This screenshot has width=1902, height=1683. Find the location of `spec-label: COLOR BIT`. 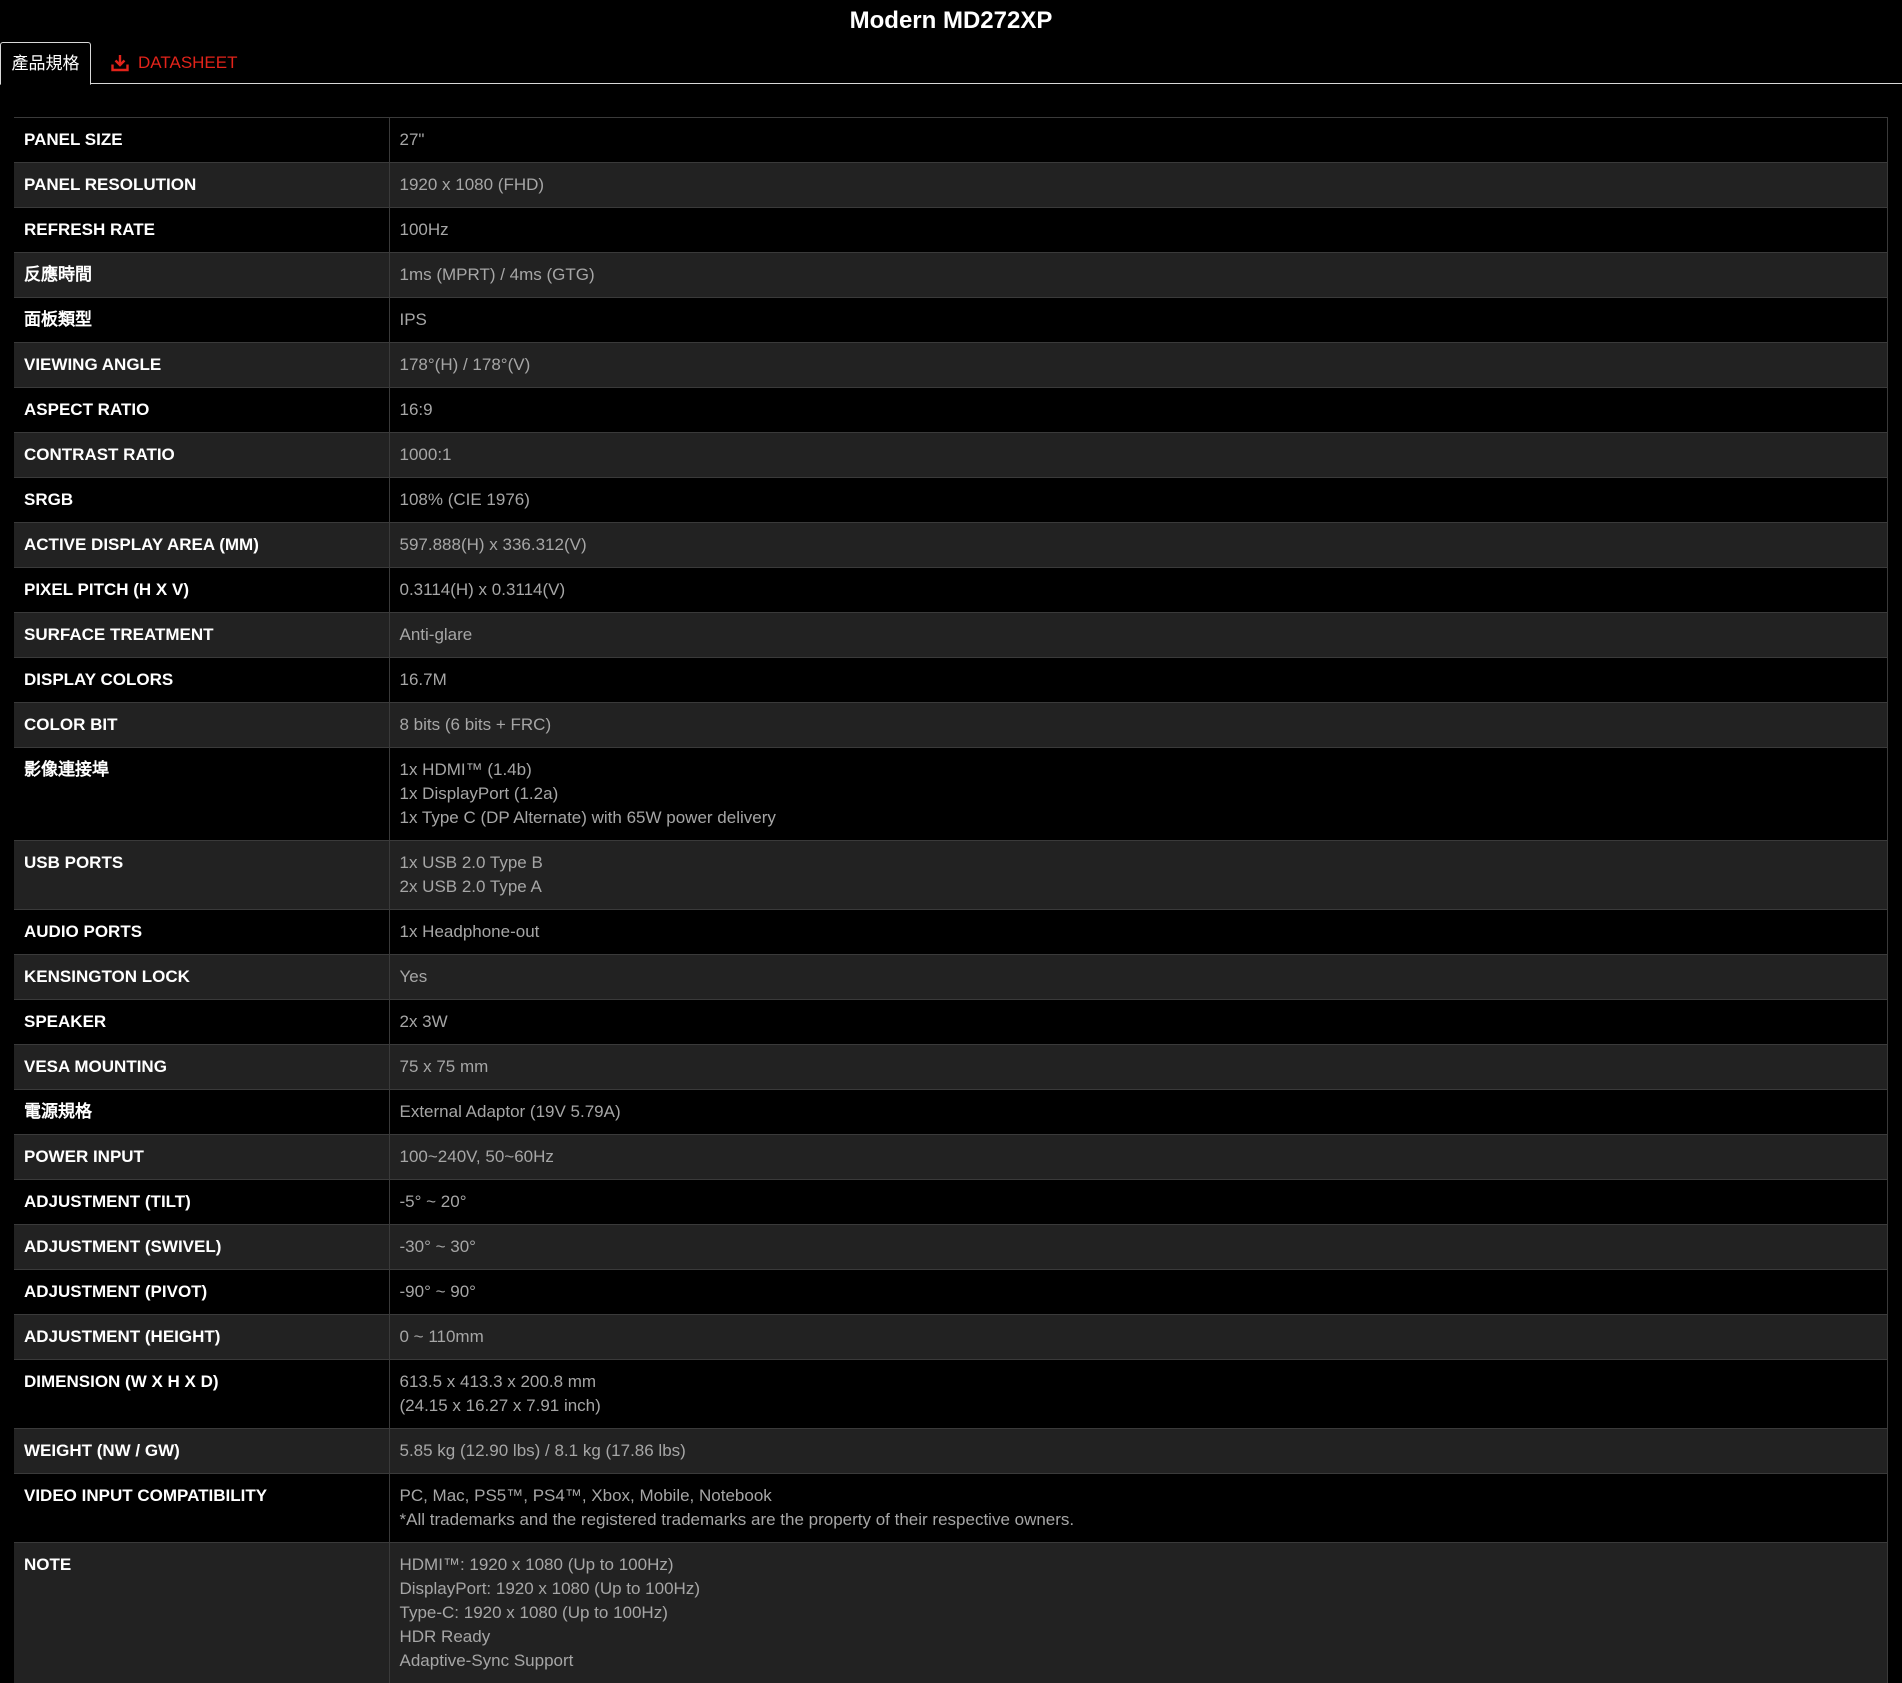

spec-label: COLOR BIT is located at coordinates (201, 725).